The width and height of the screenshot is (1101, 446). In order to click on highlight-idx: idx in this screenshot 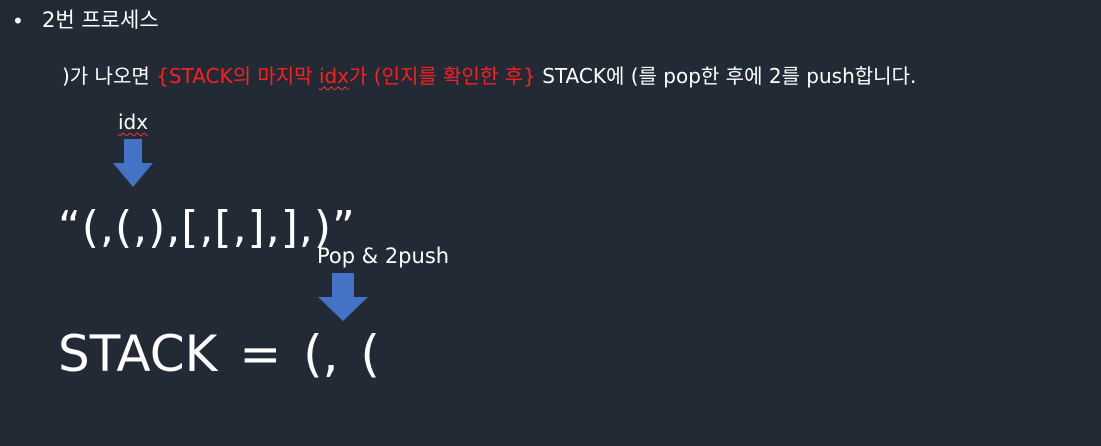, I will do `click(334, 76)`.